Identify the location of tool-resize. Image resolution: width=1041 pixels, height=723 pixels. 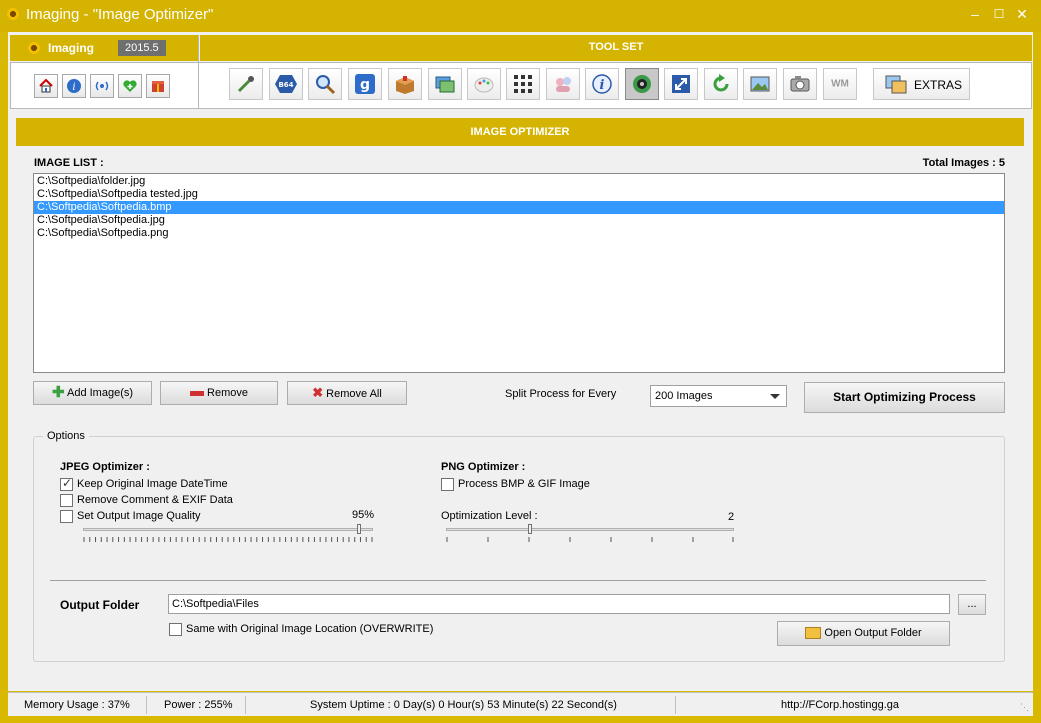
(681, 84).